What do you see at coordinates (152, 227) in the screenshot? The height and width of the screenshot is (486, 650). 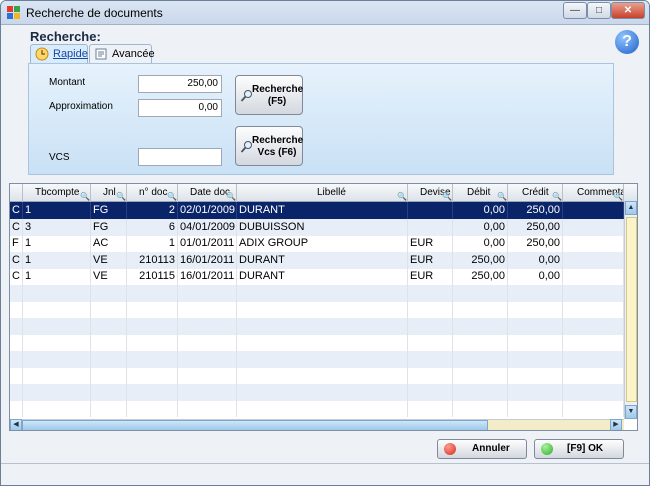 I see `table-cell: 6` at bounding box center [152, 227].